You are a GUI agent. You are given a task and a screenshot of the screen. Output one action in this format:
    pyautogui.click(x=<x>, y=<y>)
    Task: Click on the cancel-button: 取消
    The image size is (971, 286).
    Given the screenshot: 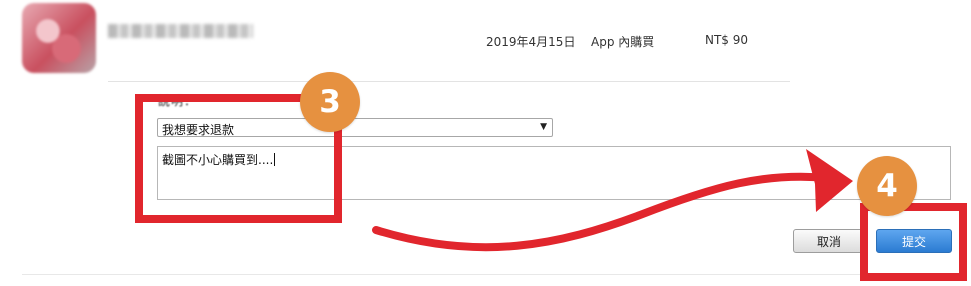 What is the action you would take?
    pyautogui.click(x=829, y=241)
    